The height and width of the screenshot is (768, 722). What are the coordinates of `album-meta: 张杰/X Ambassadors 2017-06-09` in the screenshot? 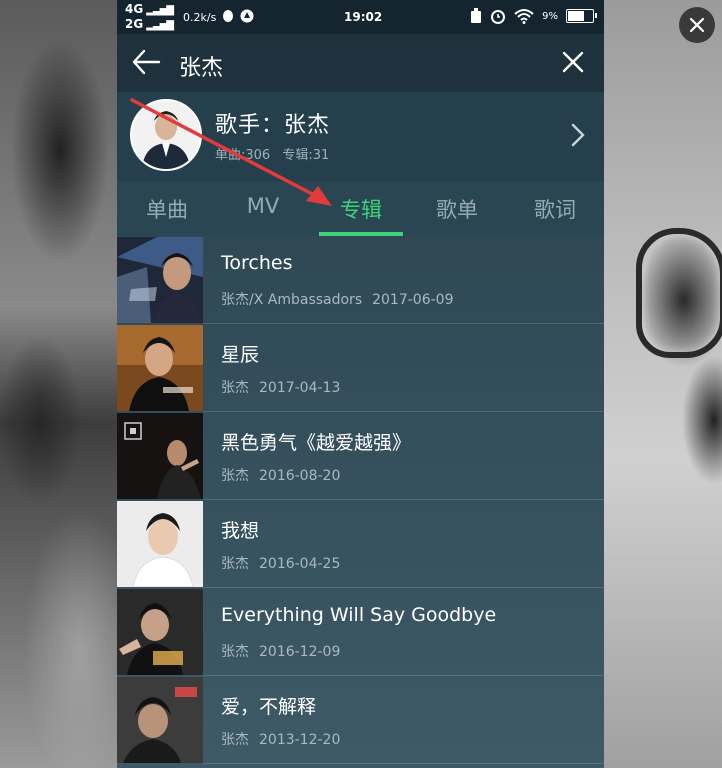 It's located at (337, 299).